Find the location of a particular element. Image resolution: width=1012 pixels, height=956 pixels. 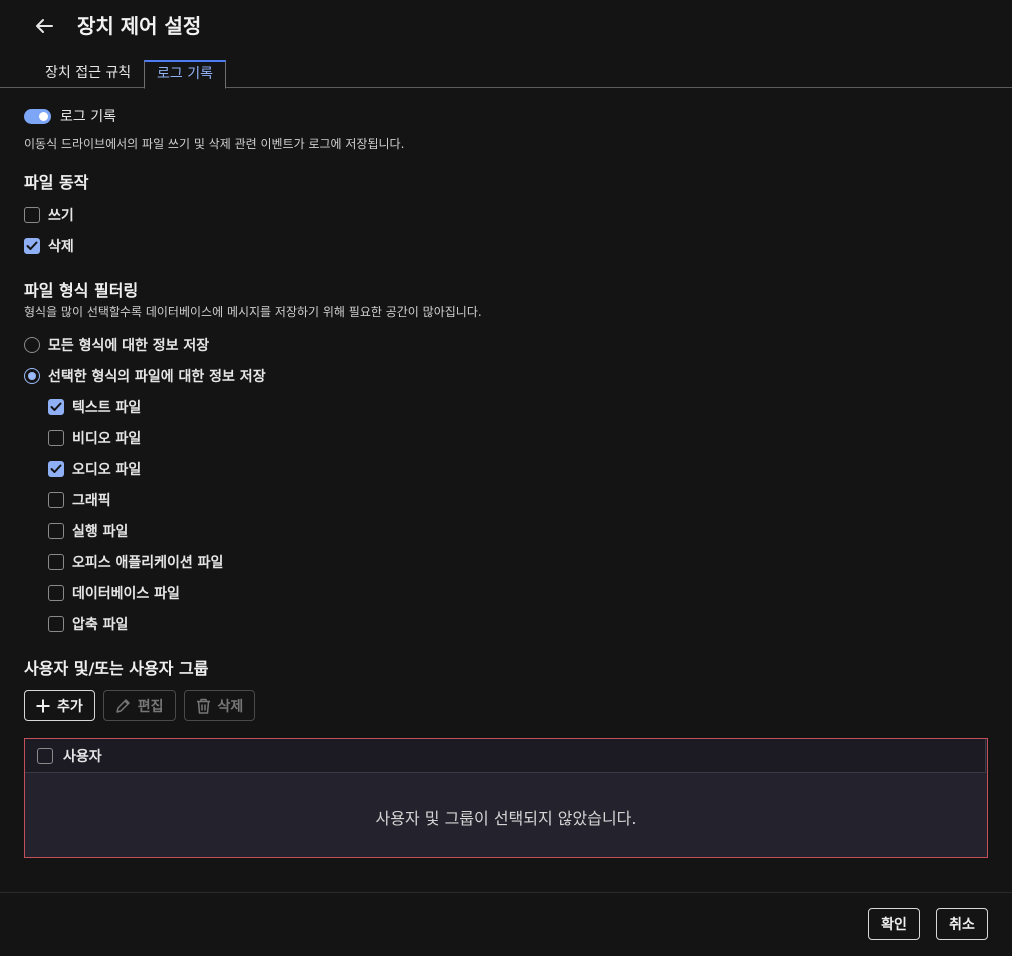

checkbox-write: 쓰기 is located at coordinates (49, 215).